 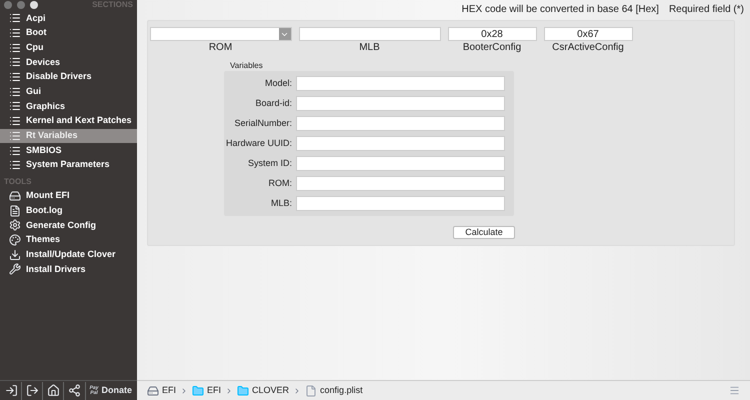 I want to click on field-label: ROM:, so click(x=280, y=183).